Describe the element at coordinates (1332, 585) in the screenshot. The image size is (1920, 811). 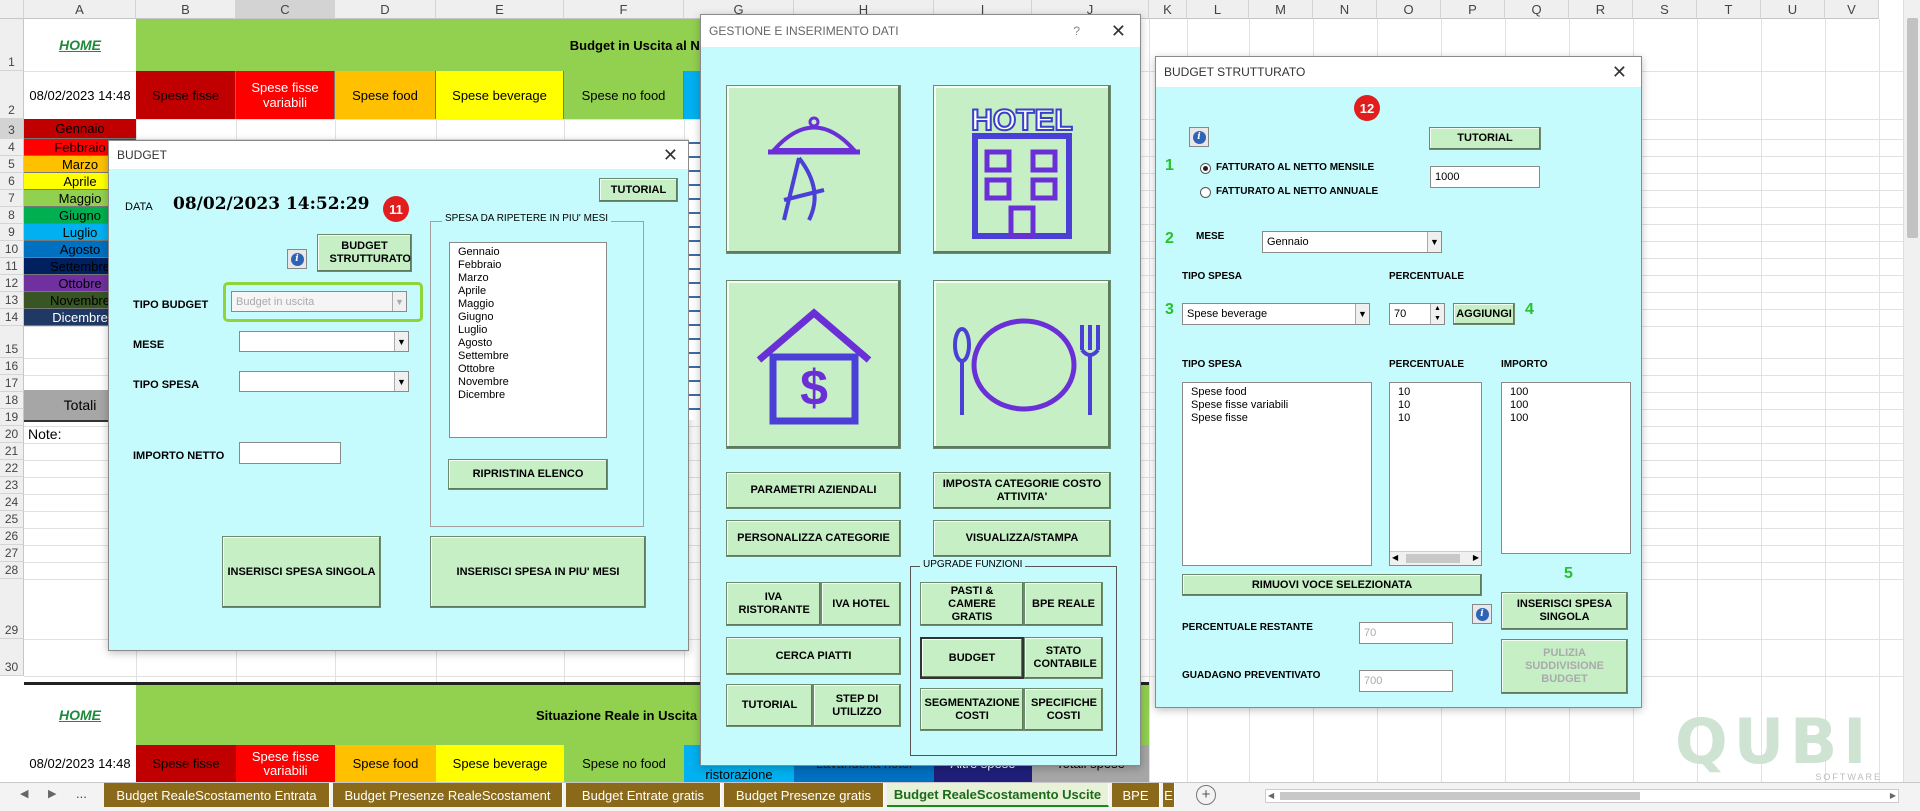
I see `rimuovi-voce-button: RIMUOVI VOCE SELEZIONATA` at that location.